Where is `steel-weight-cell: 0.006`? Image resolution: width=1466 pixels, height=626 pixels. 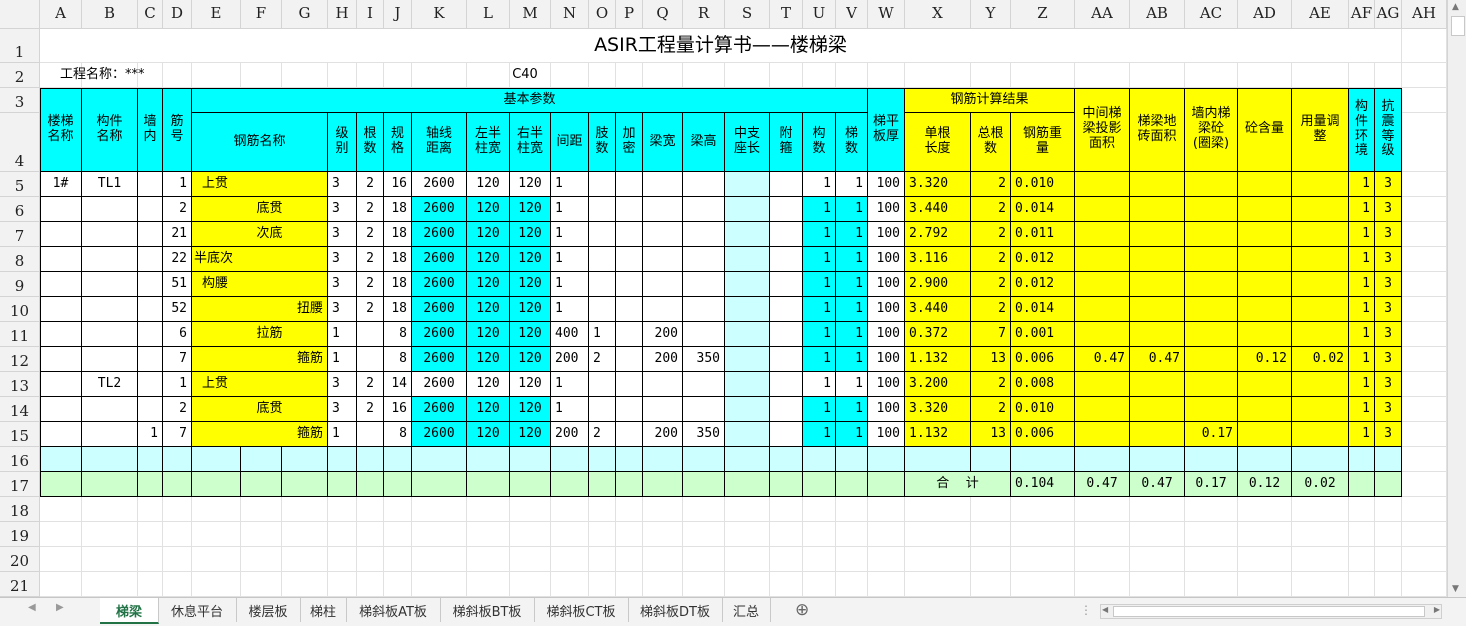 steel-weight-cell: 0.006 is located at coordinates (1043, 434).